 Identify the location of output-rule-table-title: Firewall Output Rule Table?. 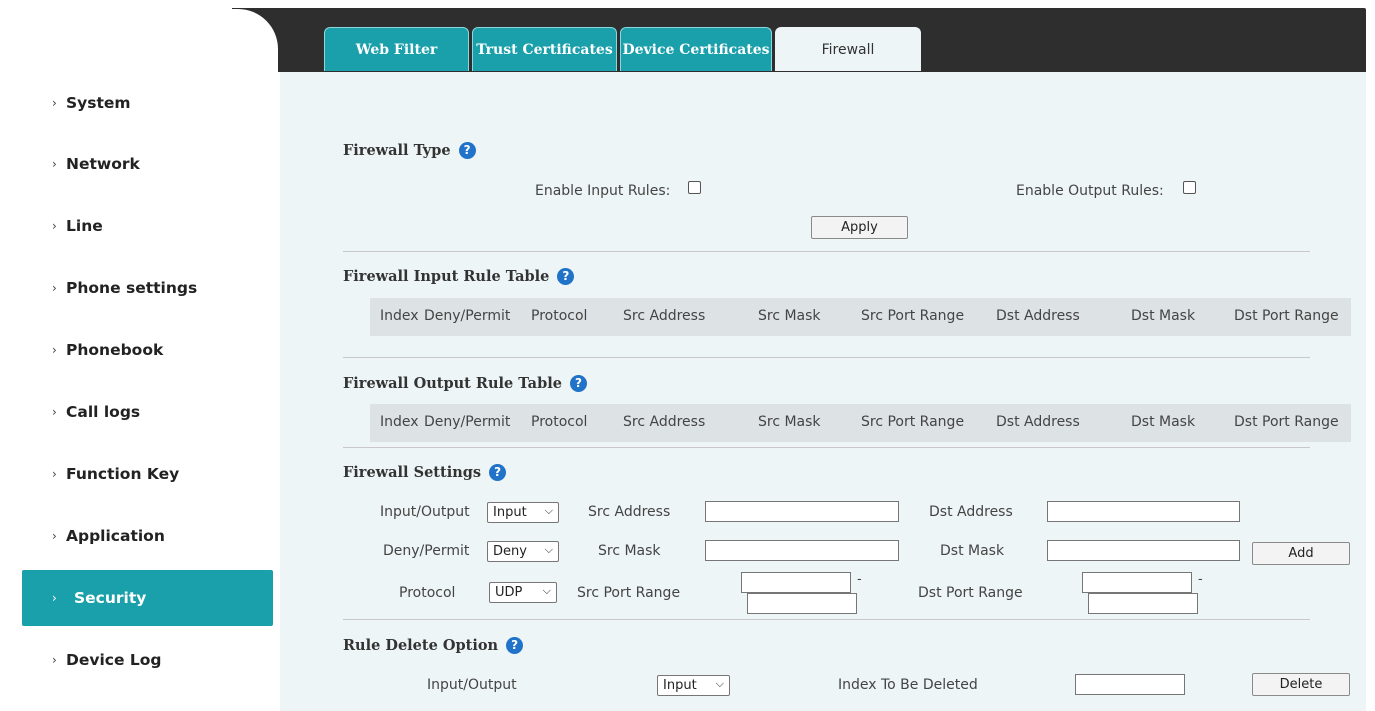
(465, 383).